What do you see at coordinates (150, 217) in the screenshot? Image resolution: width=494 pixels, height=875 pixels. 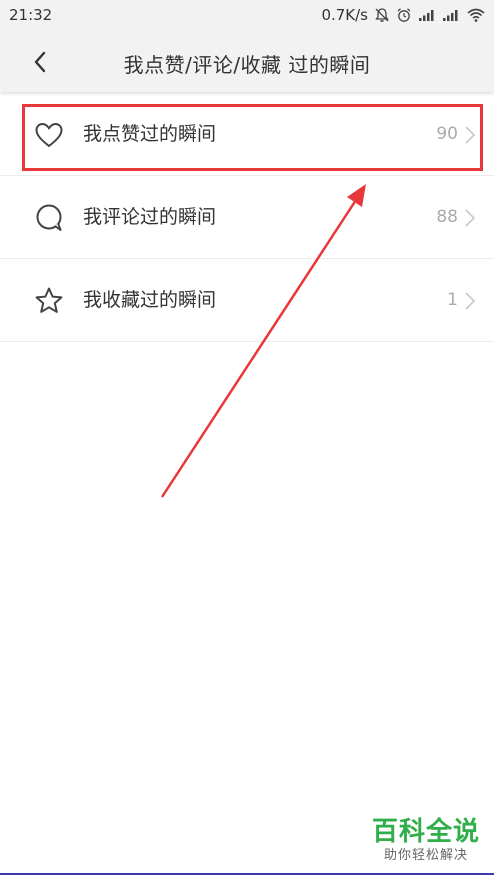 I see `list-item-label: 我评论过的瞬间` at bounding box center [150, 217].